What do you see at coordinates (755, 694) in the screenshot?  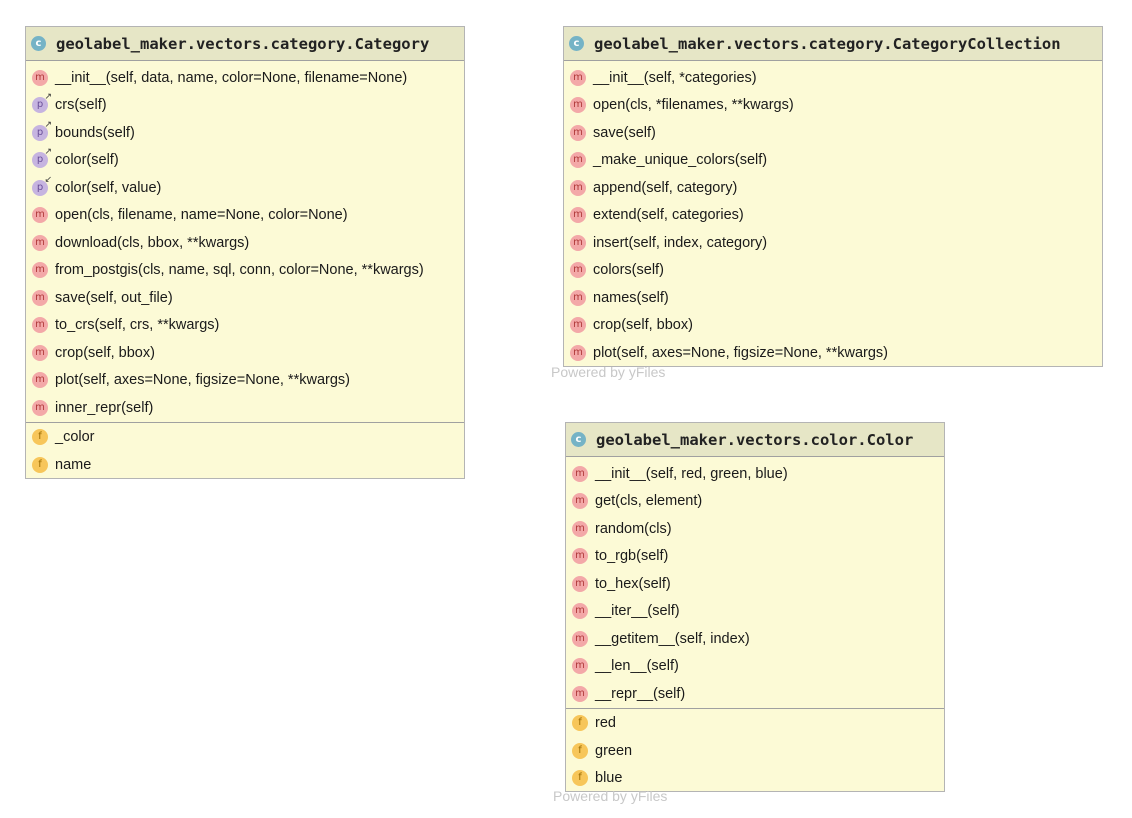 I see `method-row: m __repr__(self)` at bounding box center [755, 694].